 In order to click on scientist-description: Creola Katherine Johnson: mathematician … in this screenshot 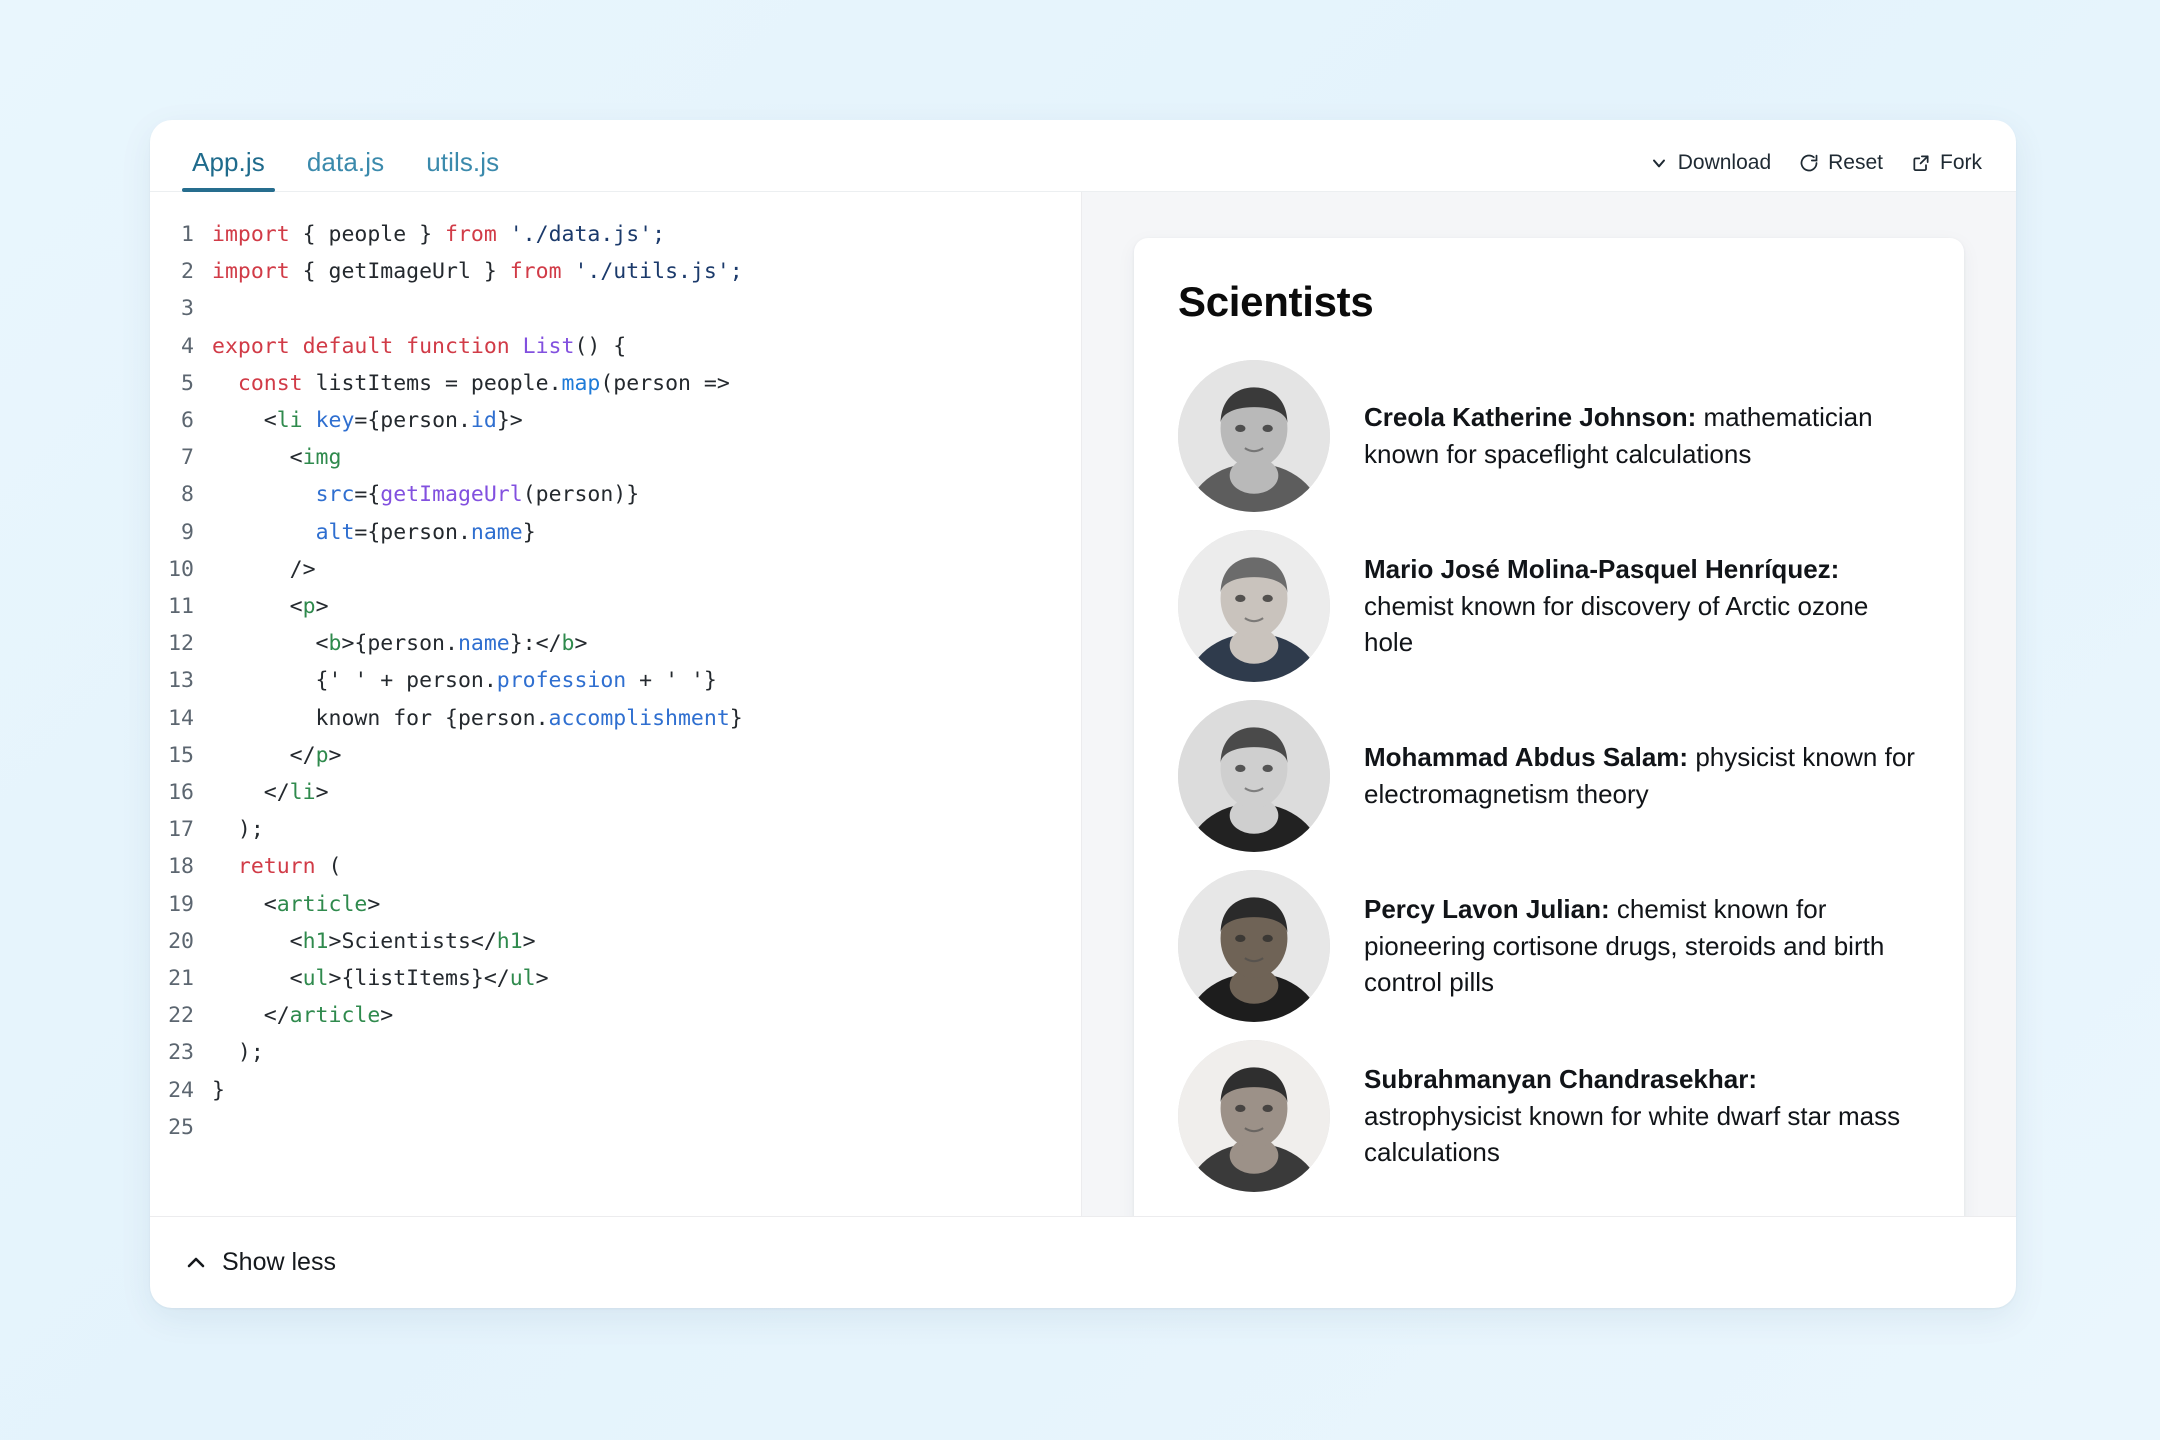, I will do `click(1642, 436)`.